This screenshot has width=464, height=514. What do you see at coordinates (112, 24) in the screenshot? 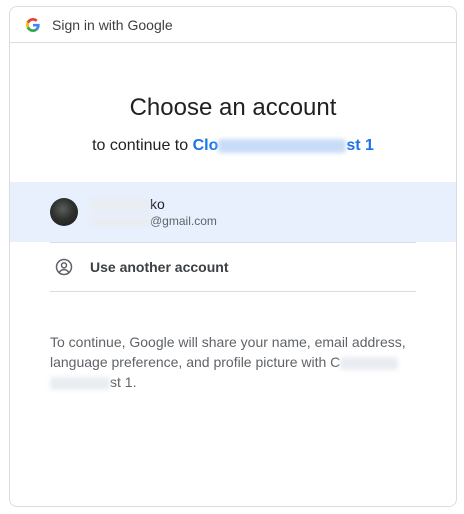
I see `header-title: Sign in with Google` at bounding box center [112, 24].